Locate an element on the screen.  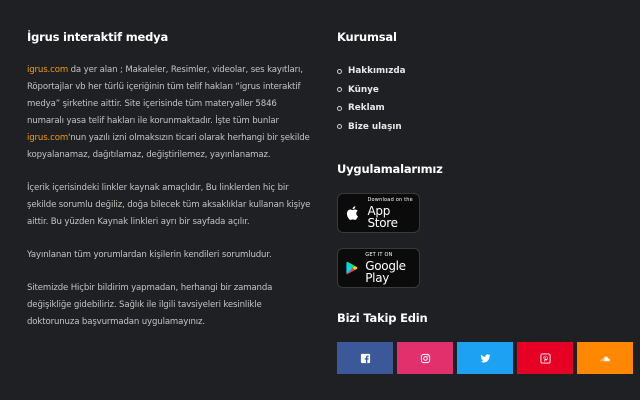
link-advertising: Reklam is located at coordinates (487, 108).